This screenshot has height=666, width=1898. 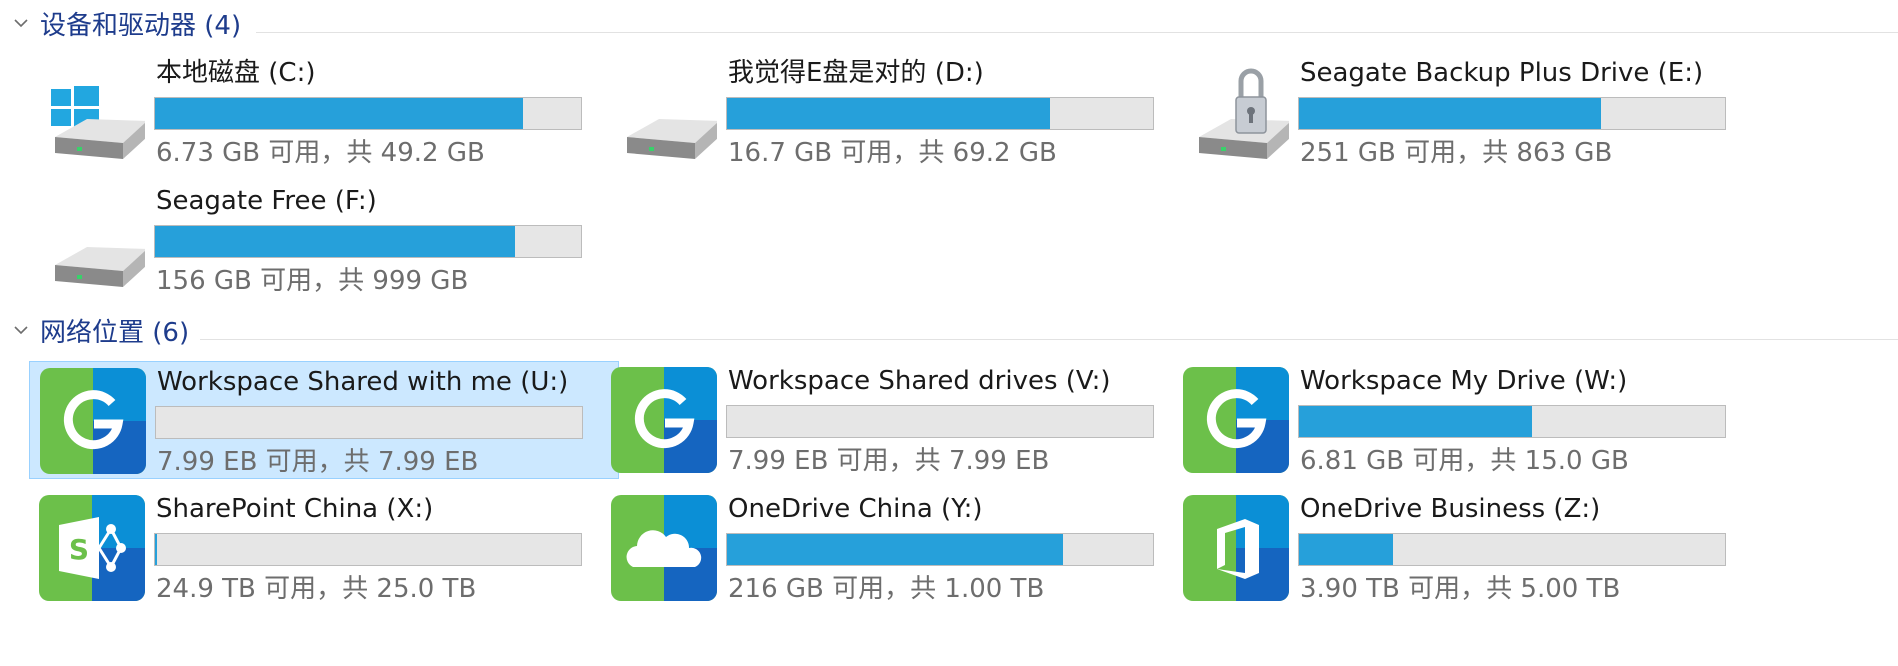 I want to click on drive-name: 本地磁盘 (C:), so click(x=236, y=73).